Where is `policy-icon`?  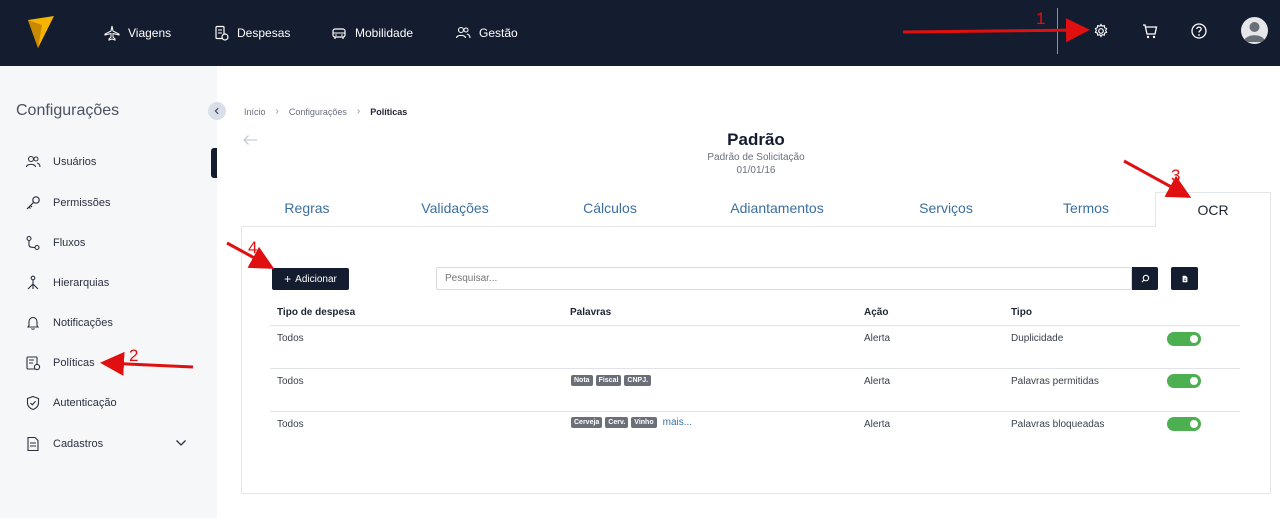 policy-icon is located at coordinates (33, 363).